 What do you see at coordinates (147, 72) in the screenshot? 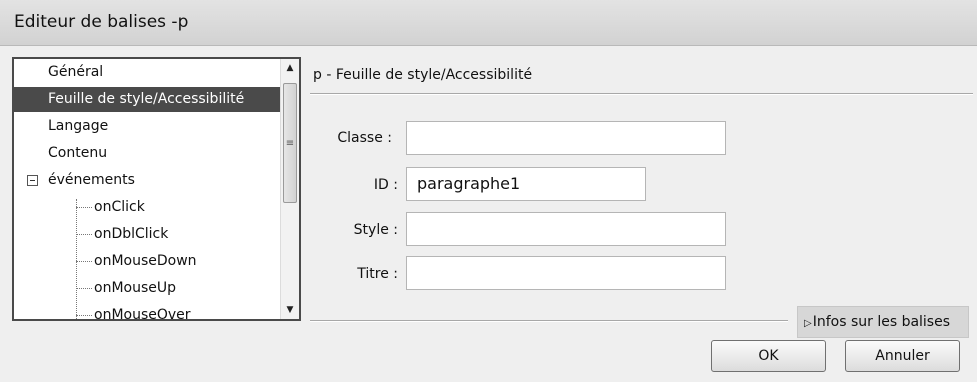
I see `tree-item-general: Général` at bounding box center [147, 72].